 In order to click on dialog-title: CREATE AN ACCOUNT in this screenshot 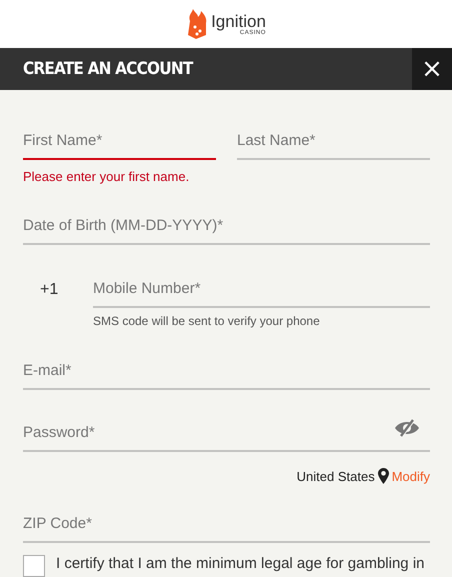, I will do `click(107, 69)`.